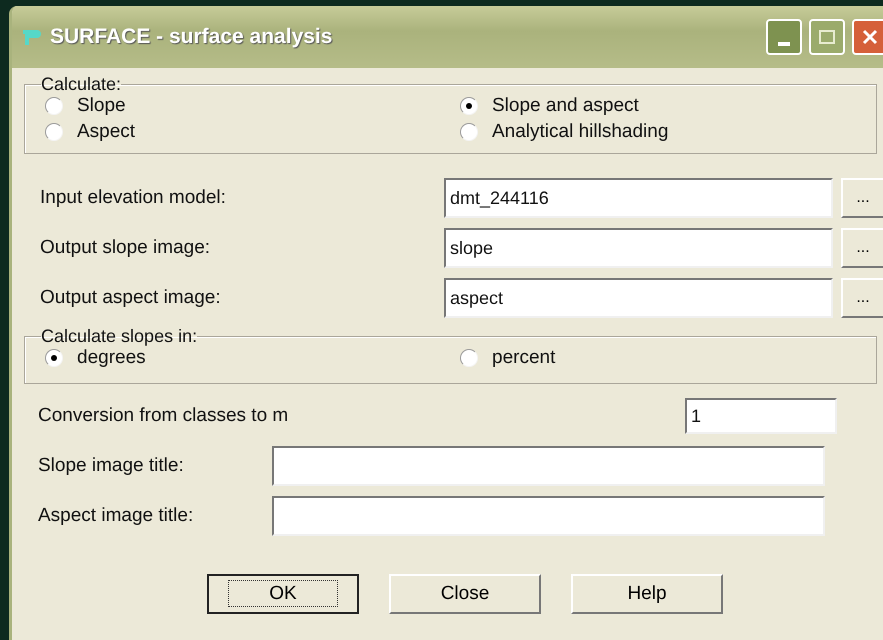 This screenshot has width=883, height=640. Describe the element at coordinates (81, 84) in the screenshot. I see `group-label: Calculate:` at that location.